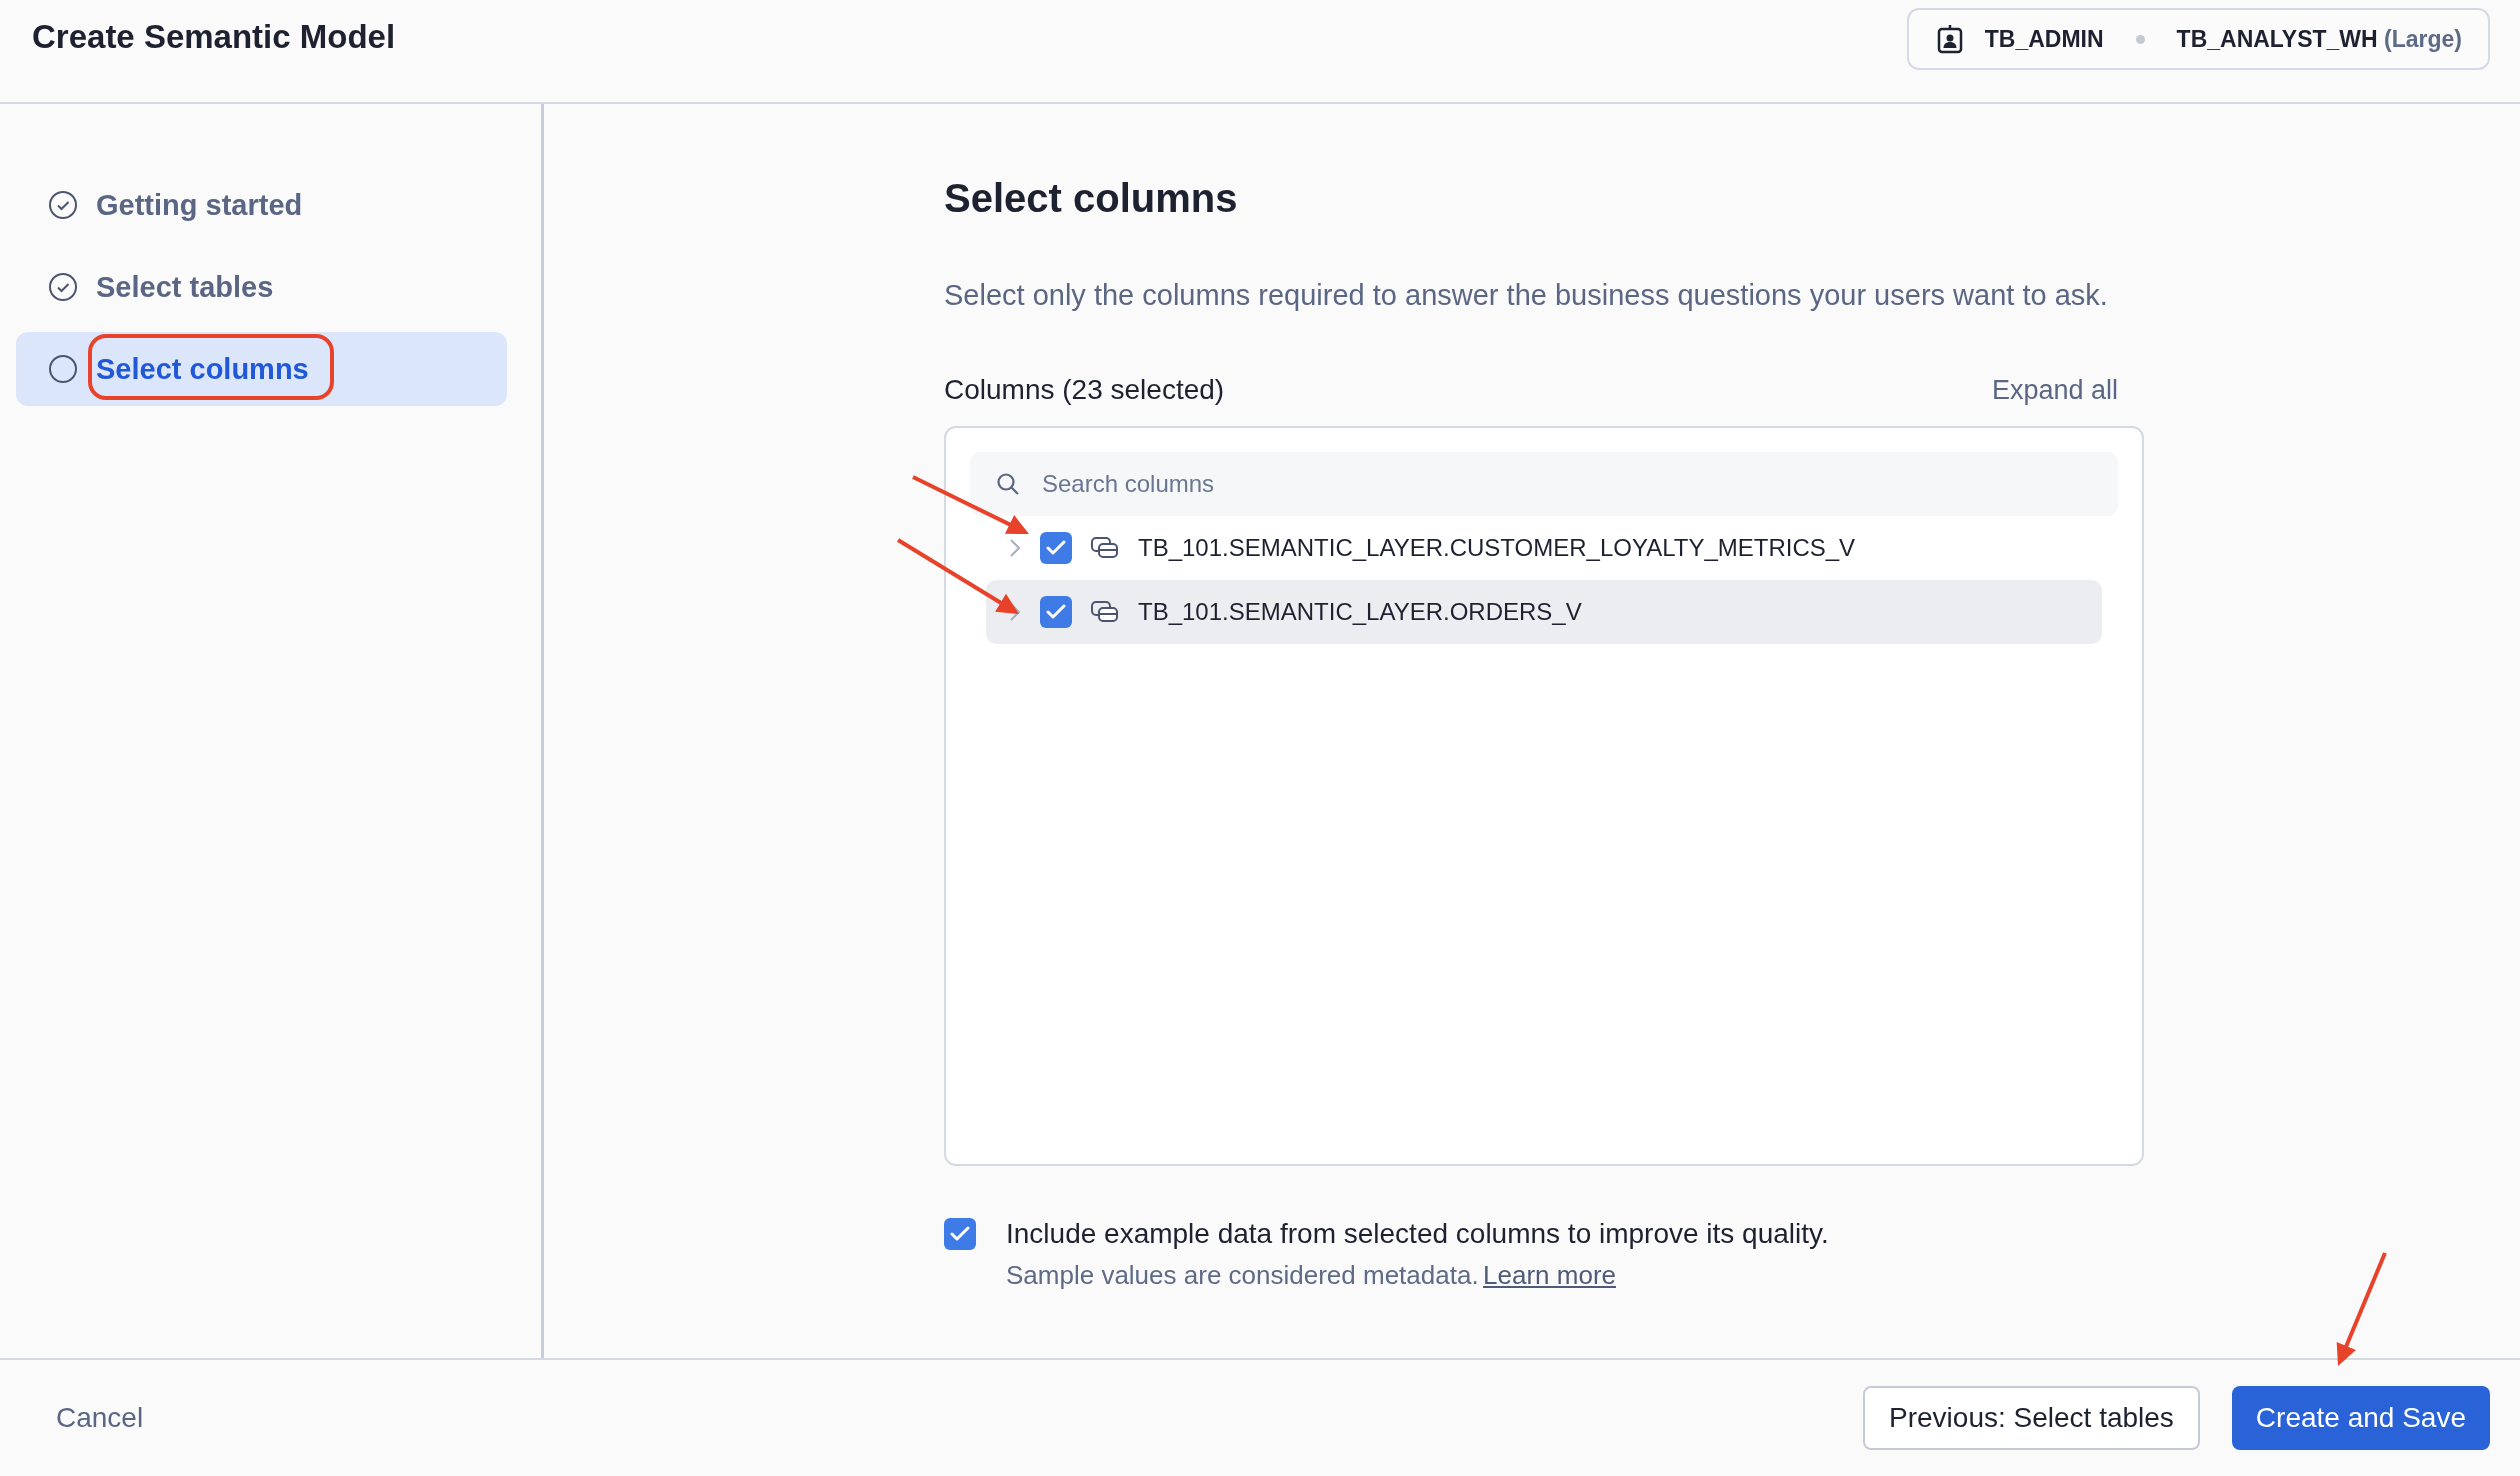 This screenshot has width=2520, height=1476. What do you see at coordinates (1008, 484) in the screenshot?
I see `search-icon` at bounding box center [1008, 484].